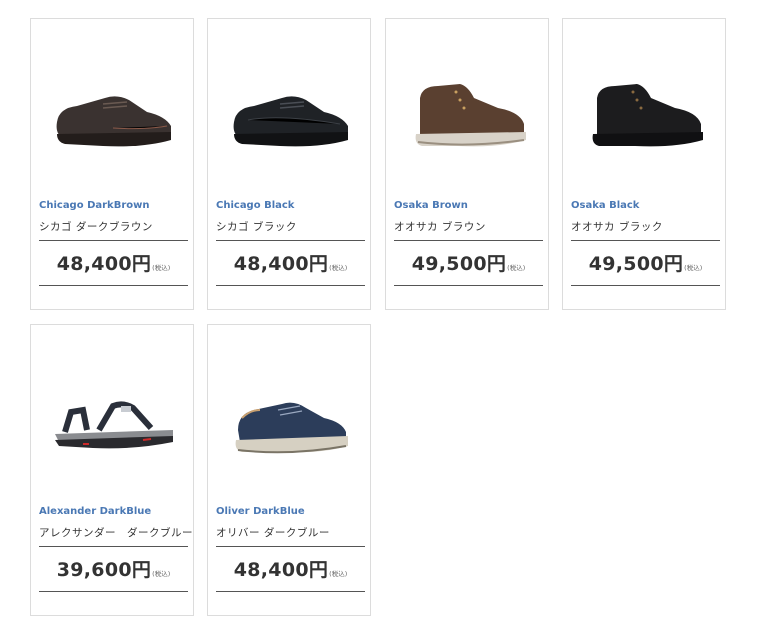 This screenshot has height=640, width=762. Describe the element at coordinates (104, 570) in the screenshot. I see `product-price: 39,600円` at that location.